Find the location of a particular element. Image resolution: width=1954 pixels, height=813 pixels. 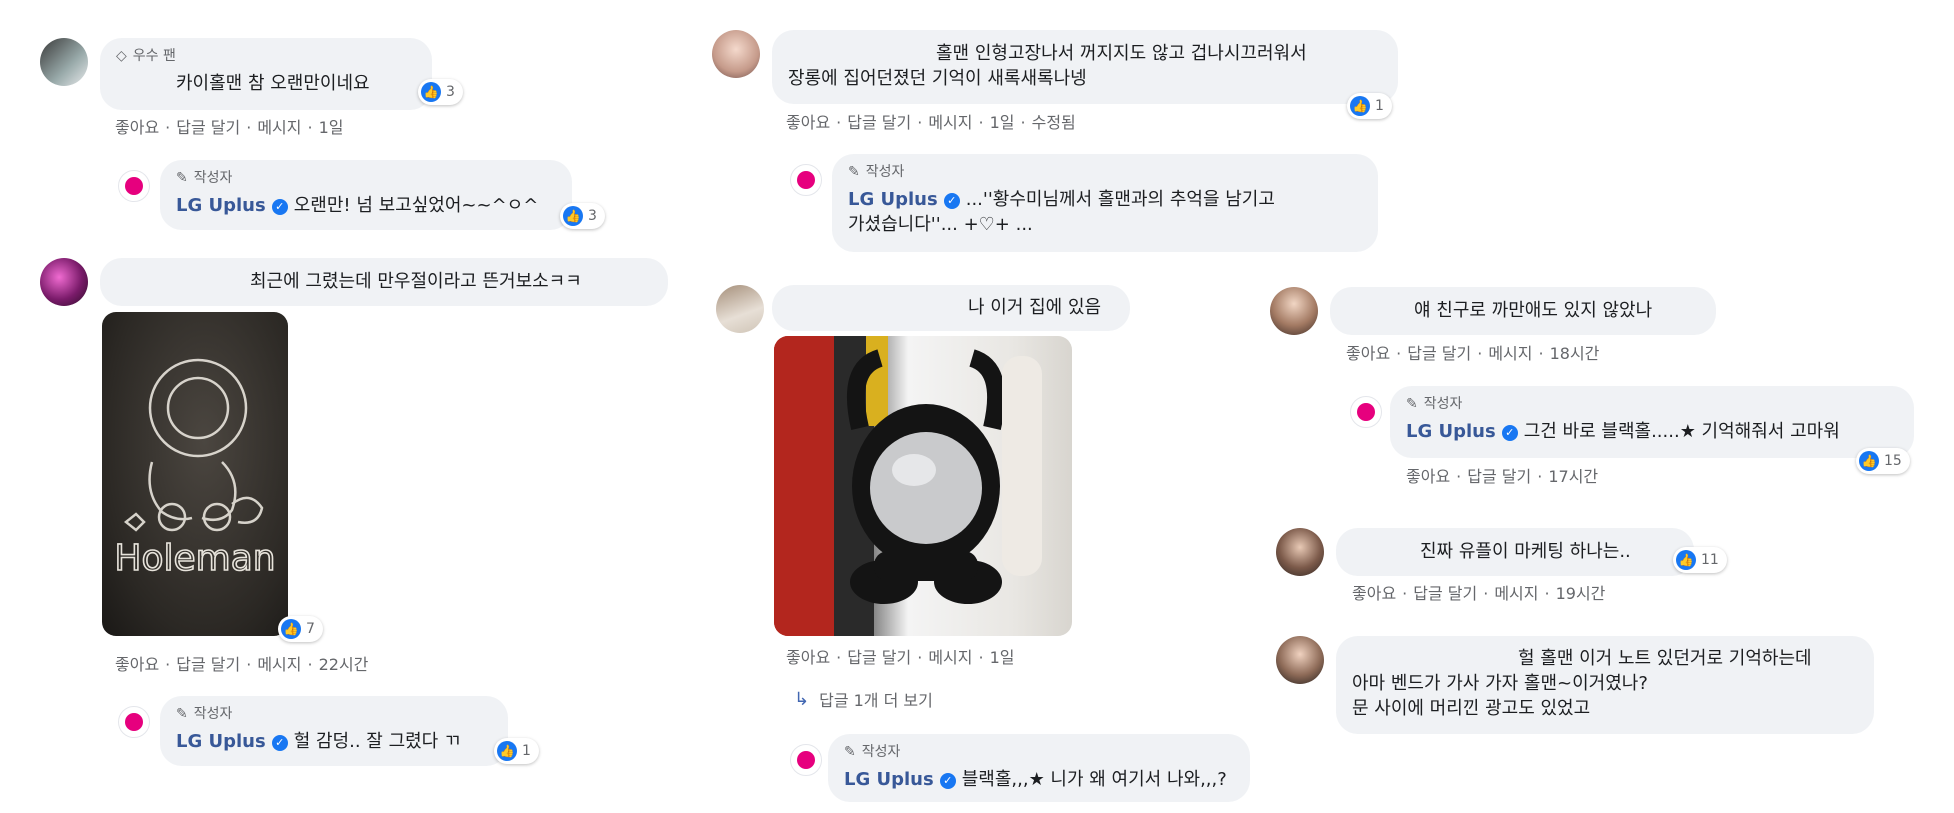

comment-bubble: 나 이거 집에 있음 is located at coordinates (951, 308).